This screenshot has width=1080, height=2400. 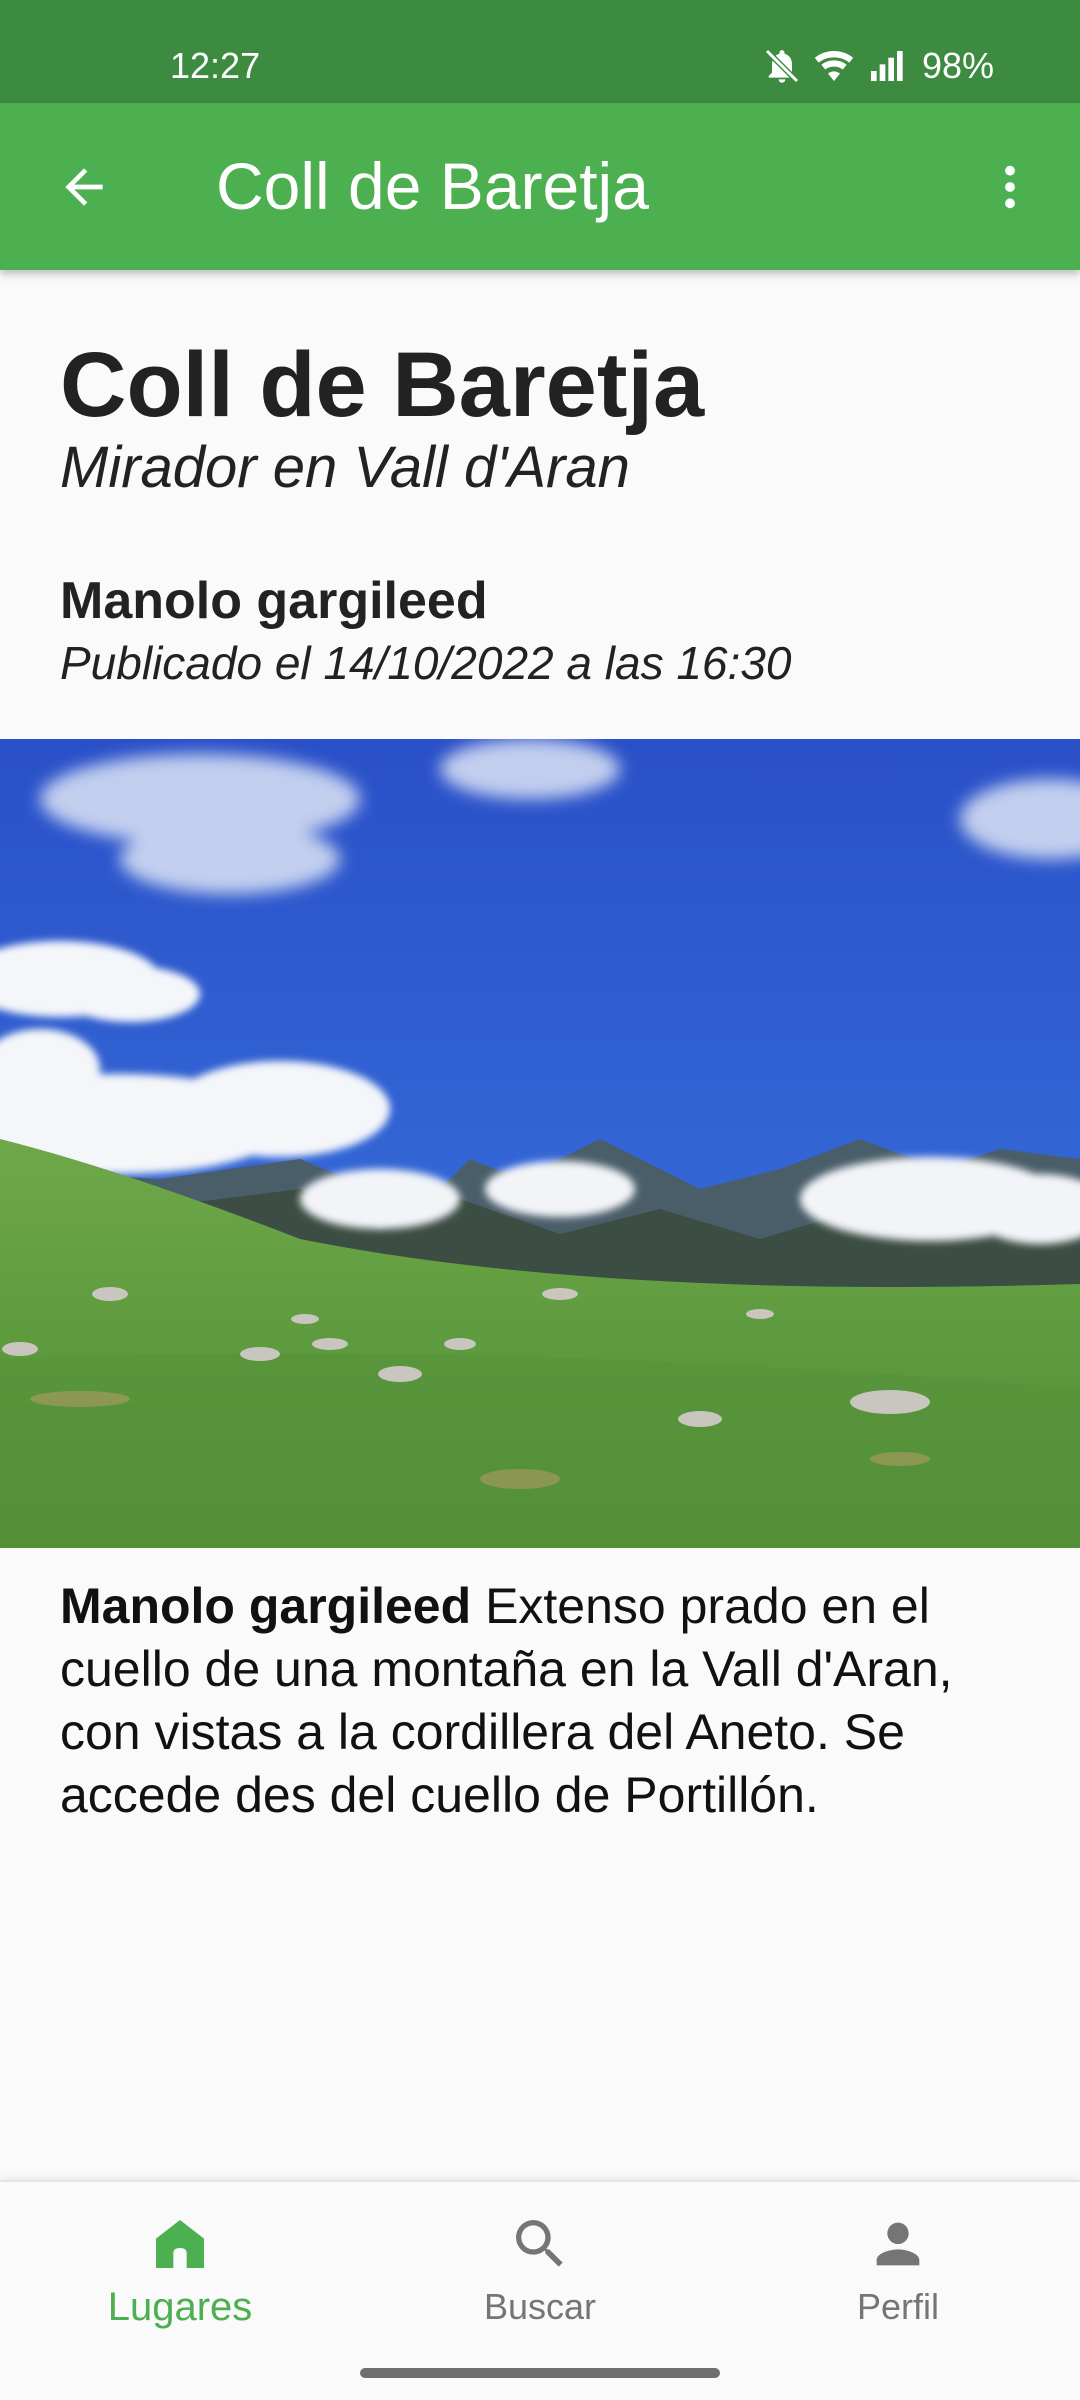 I want to click on status-time: 12:27, so click(x=215, y=65).